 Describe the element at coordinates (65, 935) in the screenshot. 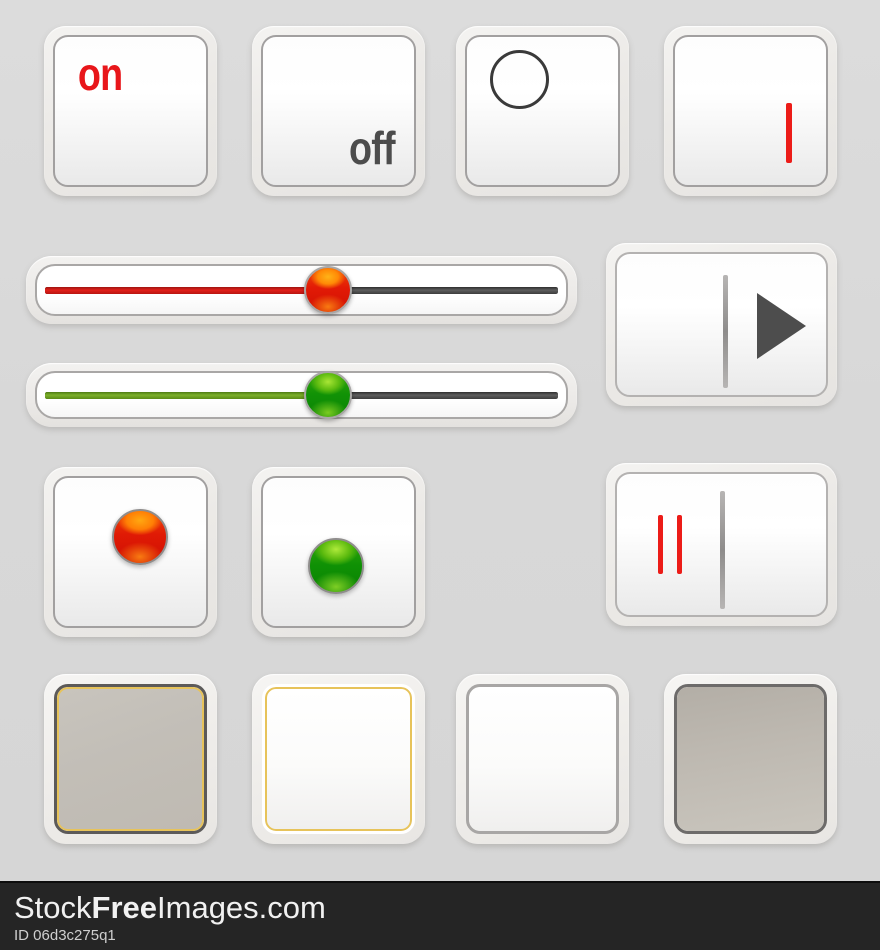

I see `watermark-image-id: ID 06d3c275q1` at that location.